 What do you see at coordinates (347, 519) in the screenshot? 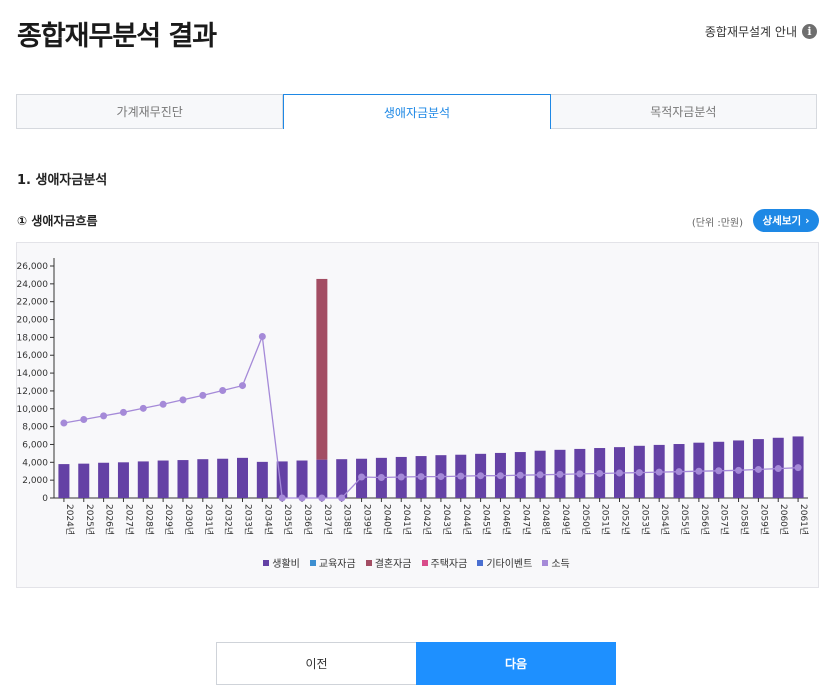
I see `x-tick-label: 2038년` at bounding box center [347, 519].